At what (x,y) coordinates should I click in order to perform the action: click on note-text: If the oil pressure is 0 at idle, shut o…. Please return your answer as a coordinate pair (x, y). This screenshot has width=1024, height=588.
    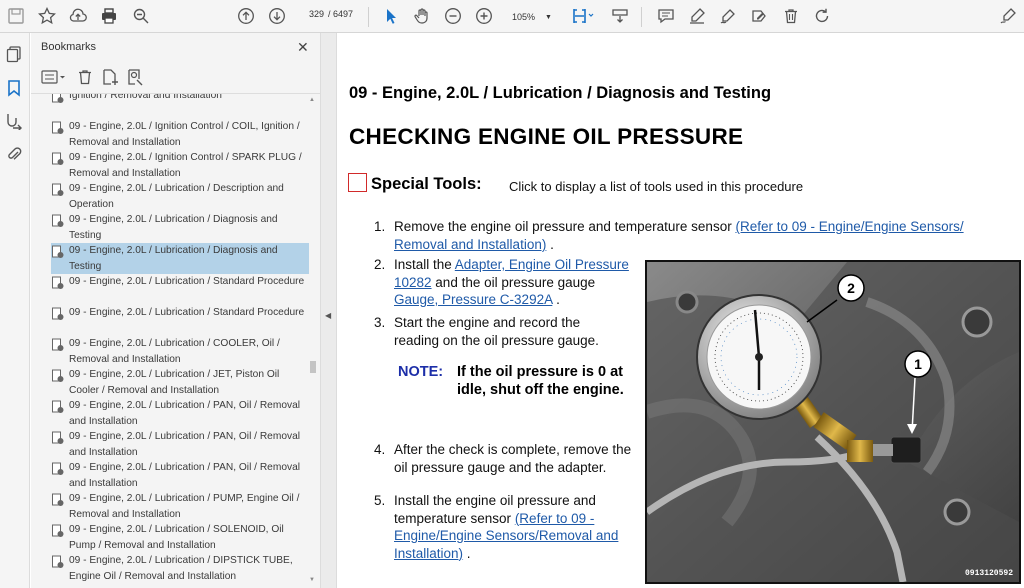
    Looking at the image, I should click on (540, 381).